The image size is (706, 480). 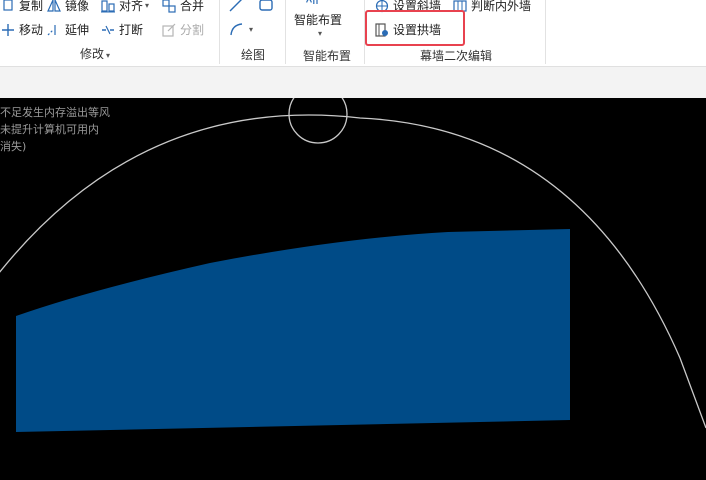 I want to click on draw-group-label: 绘图, so click(x=253, y=55).